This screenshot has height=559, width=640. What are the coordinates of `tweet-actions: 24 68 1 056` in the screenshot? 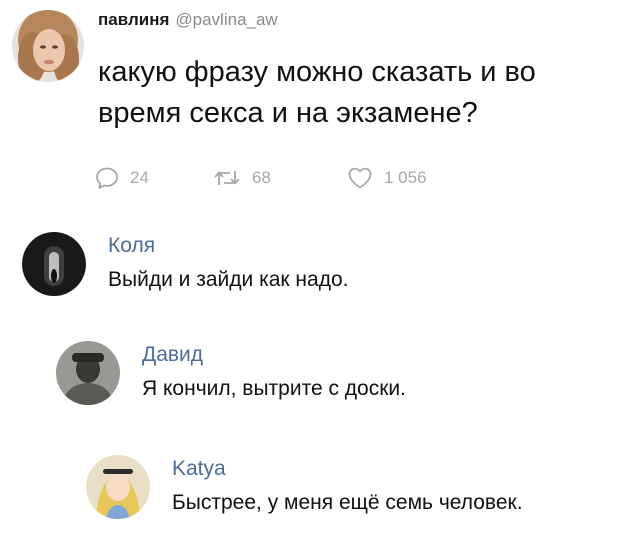 It's located at (260, 178).